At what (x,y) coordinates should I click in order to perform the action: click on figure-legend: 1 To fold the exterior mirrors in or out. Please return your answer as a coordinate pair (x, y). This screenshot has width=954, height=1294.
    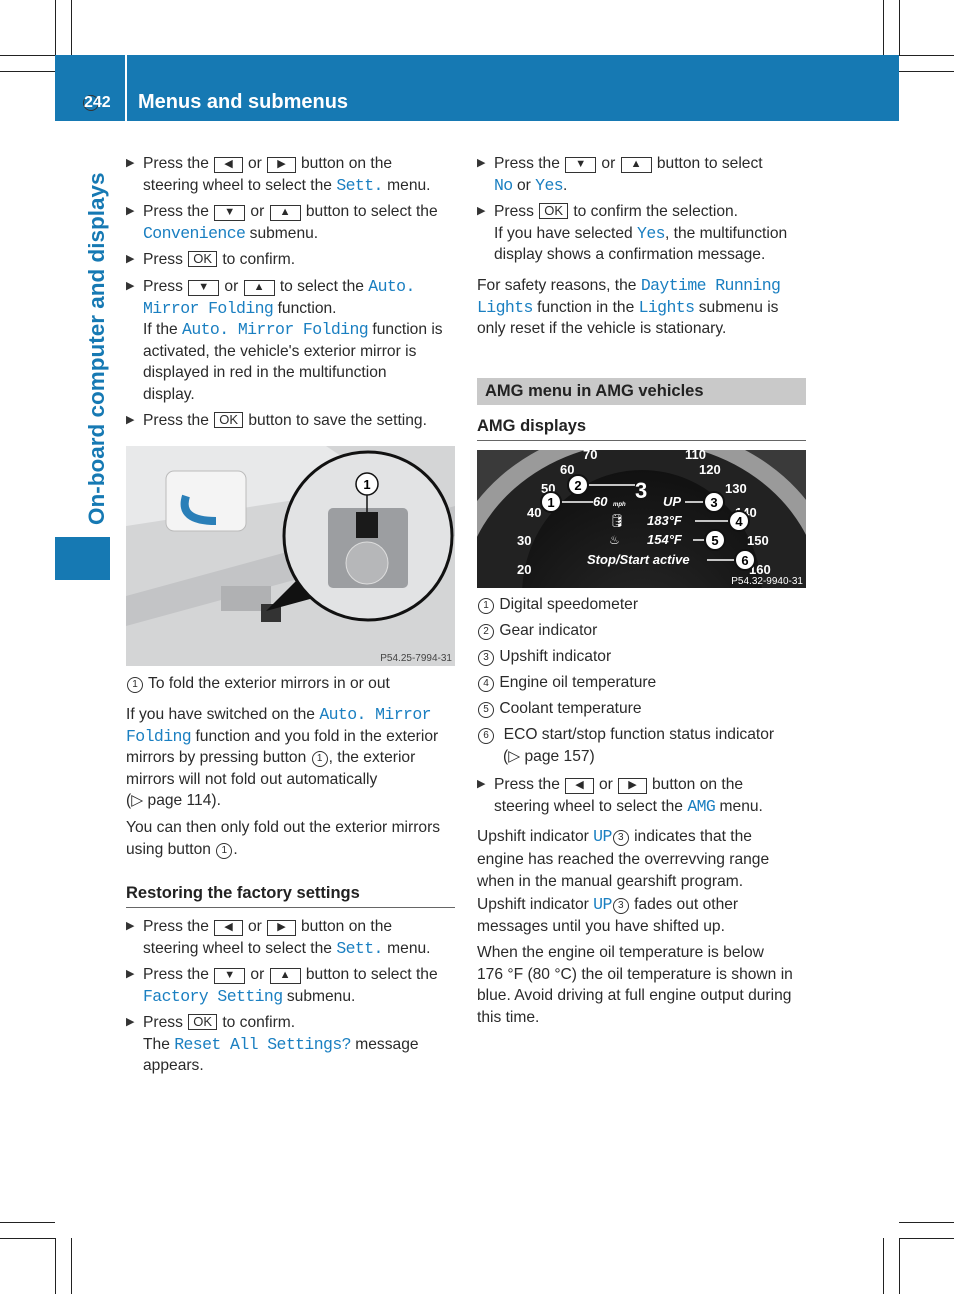
    Looking at the image, I should click on (296, 684).